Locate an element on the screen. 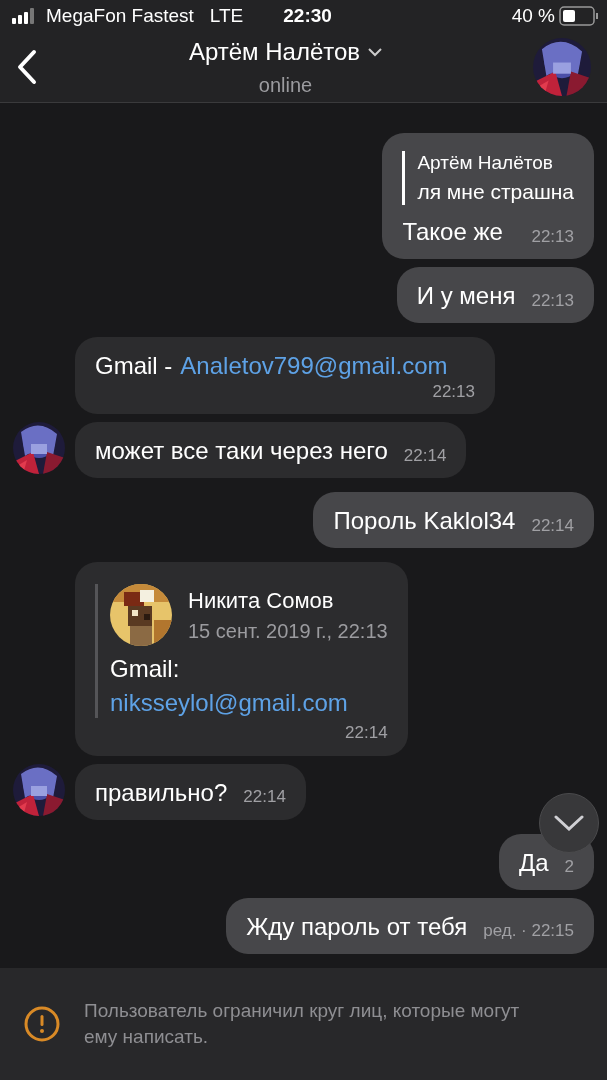 This screenshot has width=607, height=1080. message-text: Жду пароль от тебя is located at coordinates (357, 926).